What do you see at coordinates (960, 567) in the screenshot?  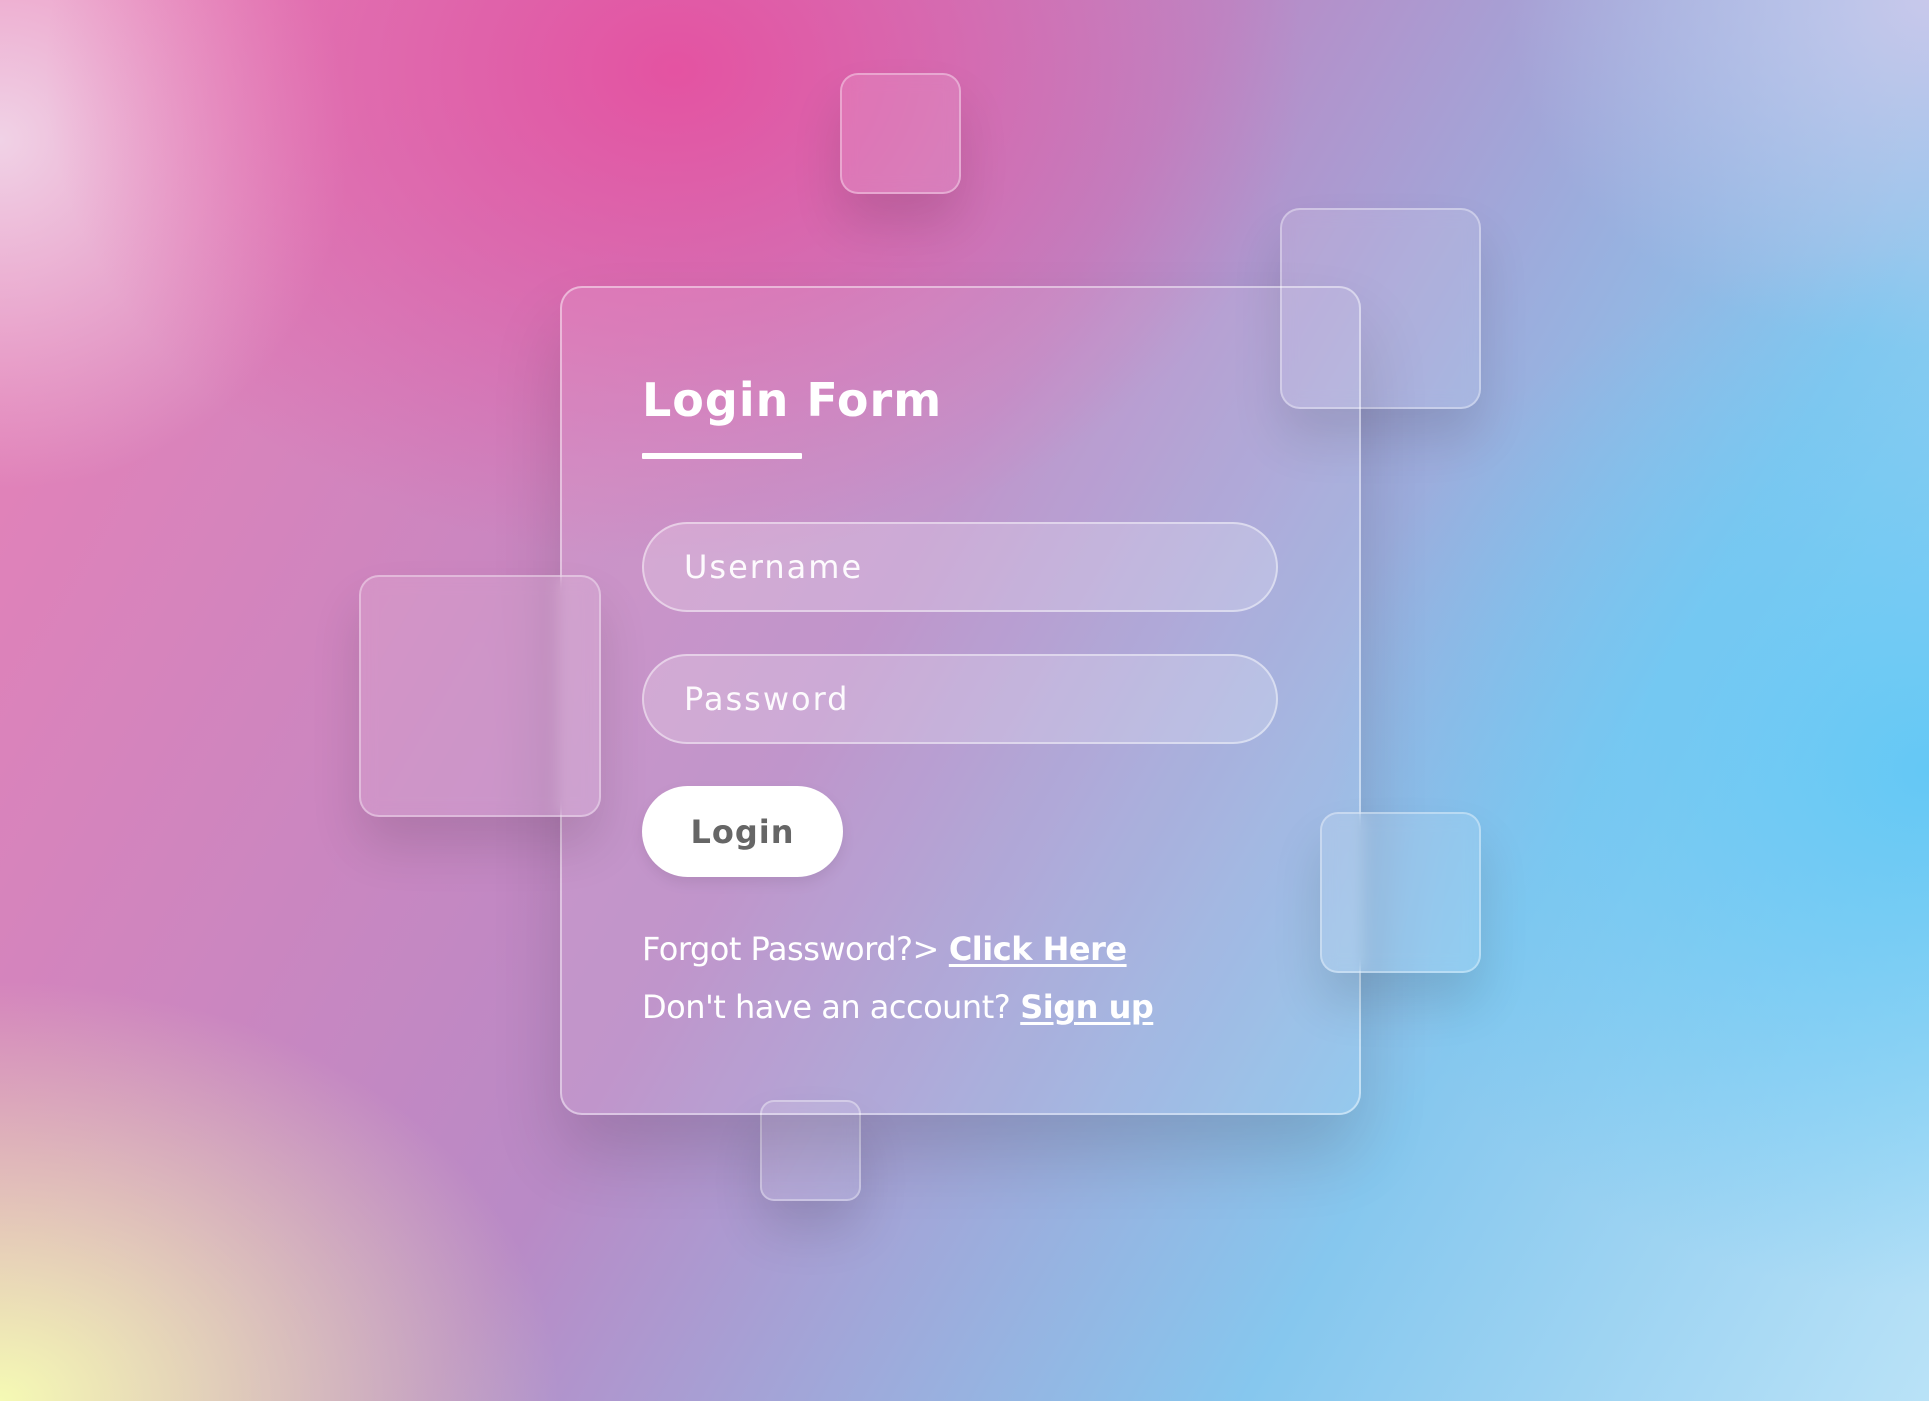 I see `username-input` at bounding box center [960, 567].